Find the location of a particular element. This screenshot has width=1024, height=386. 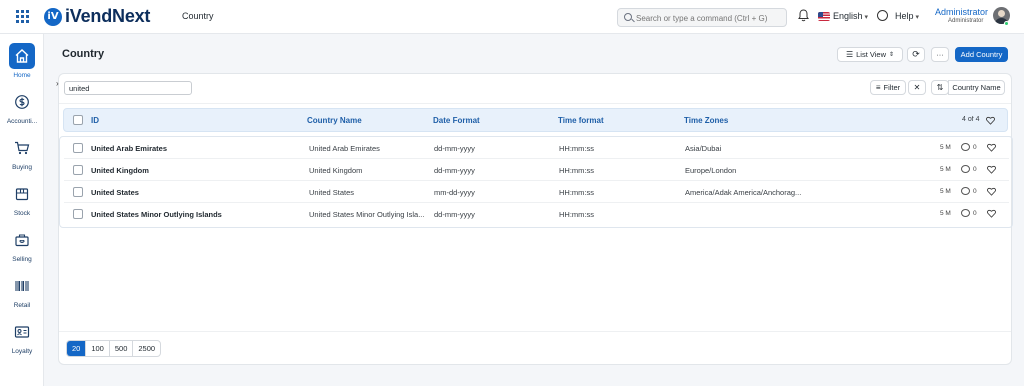

page-length-option: 2500 is located at coordinates (146, 348).